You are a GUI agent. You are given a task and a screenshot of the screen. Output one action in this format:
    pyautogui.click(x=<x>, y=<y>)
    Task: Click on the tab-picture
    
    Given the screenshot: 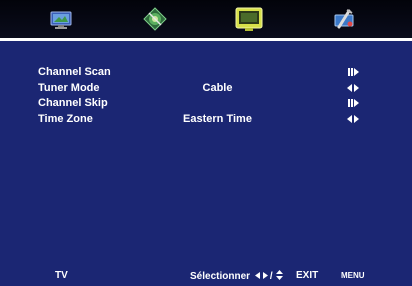 What is the action you would take?
    pyautogui.click(x=61, y=19)
    